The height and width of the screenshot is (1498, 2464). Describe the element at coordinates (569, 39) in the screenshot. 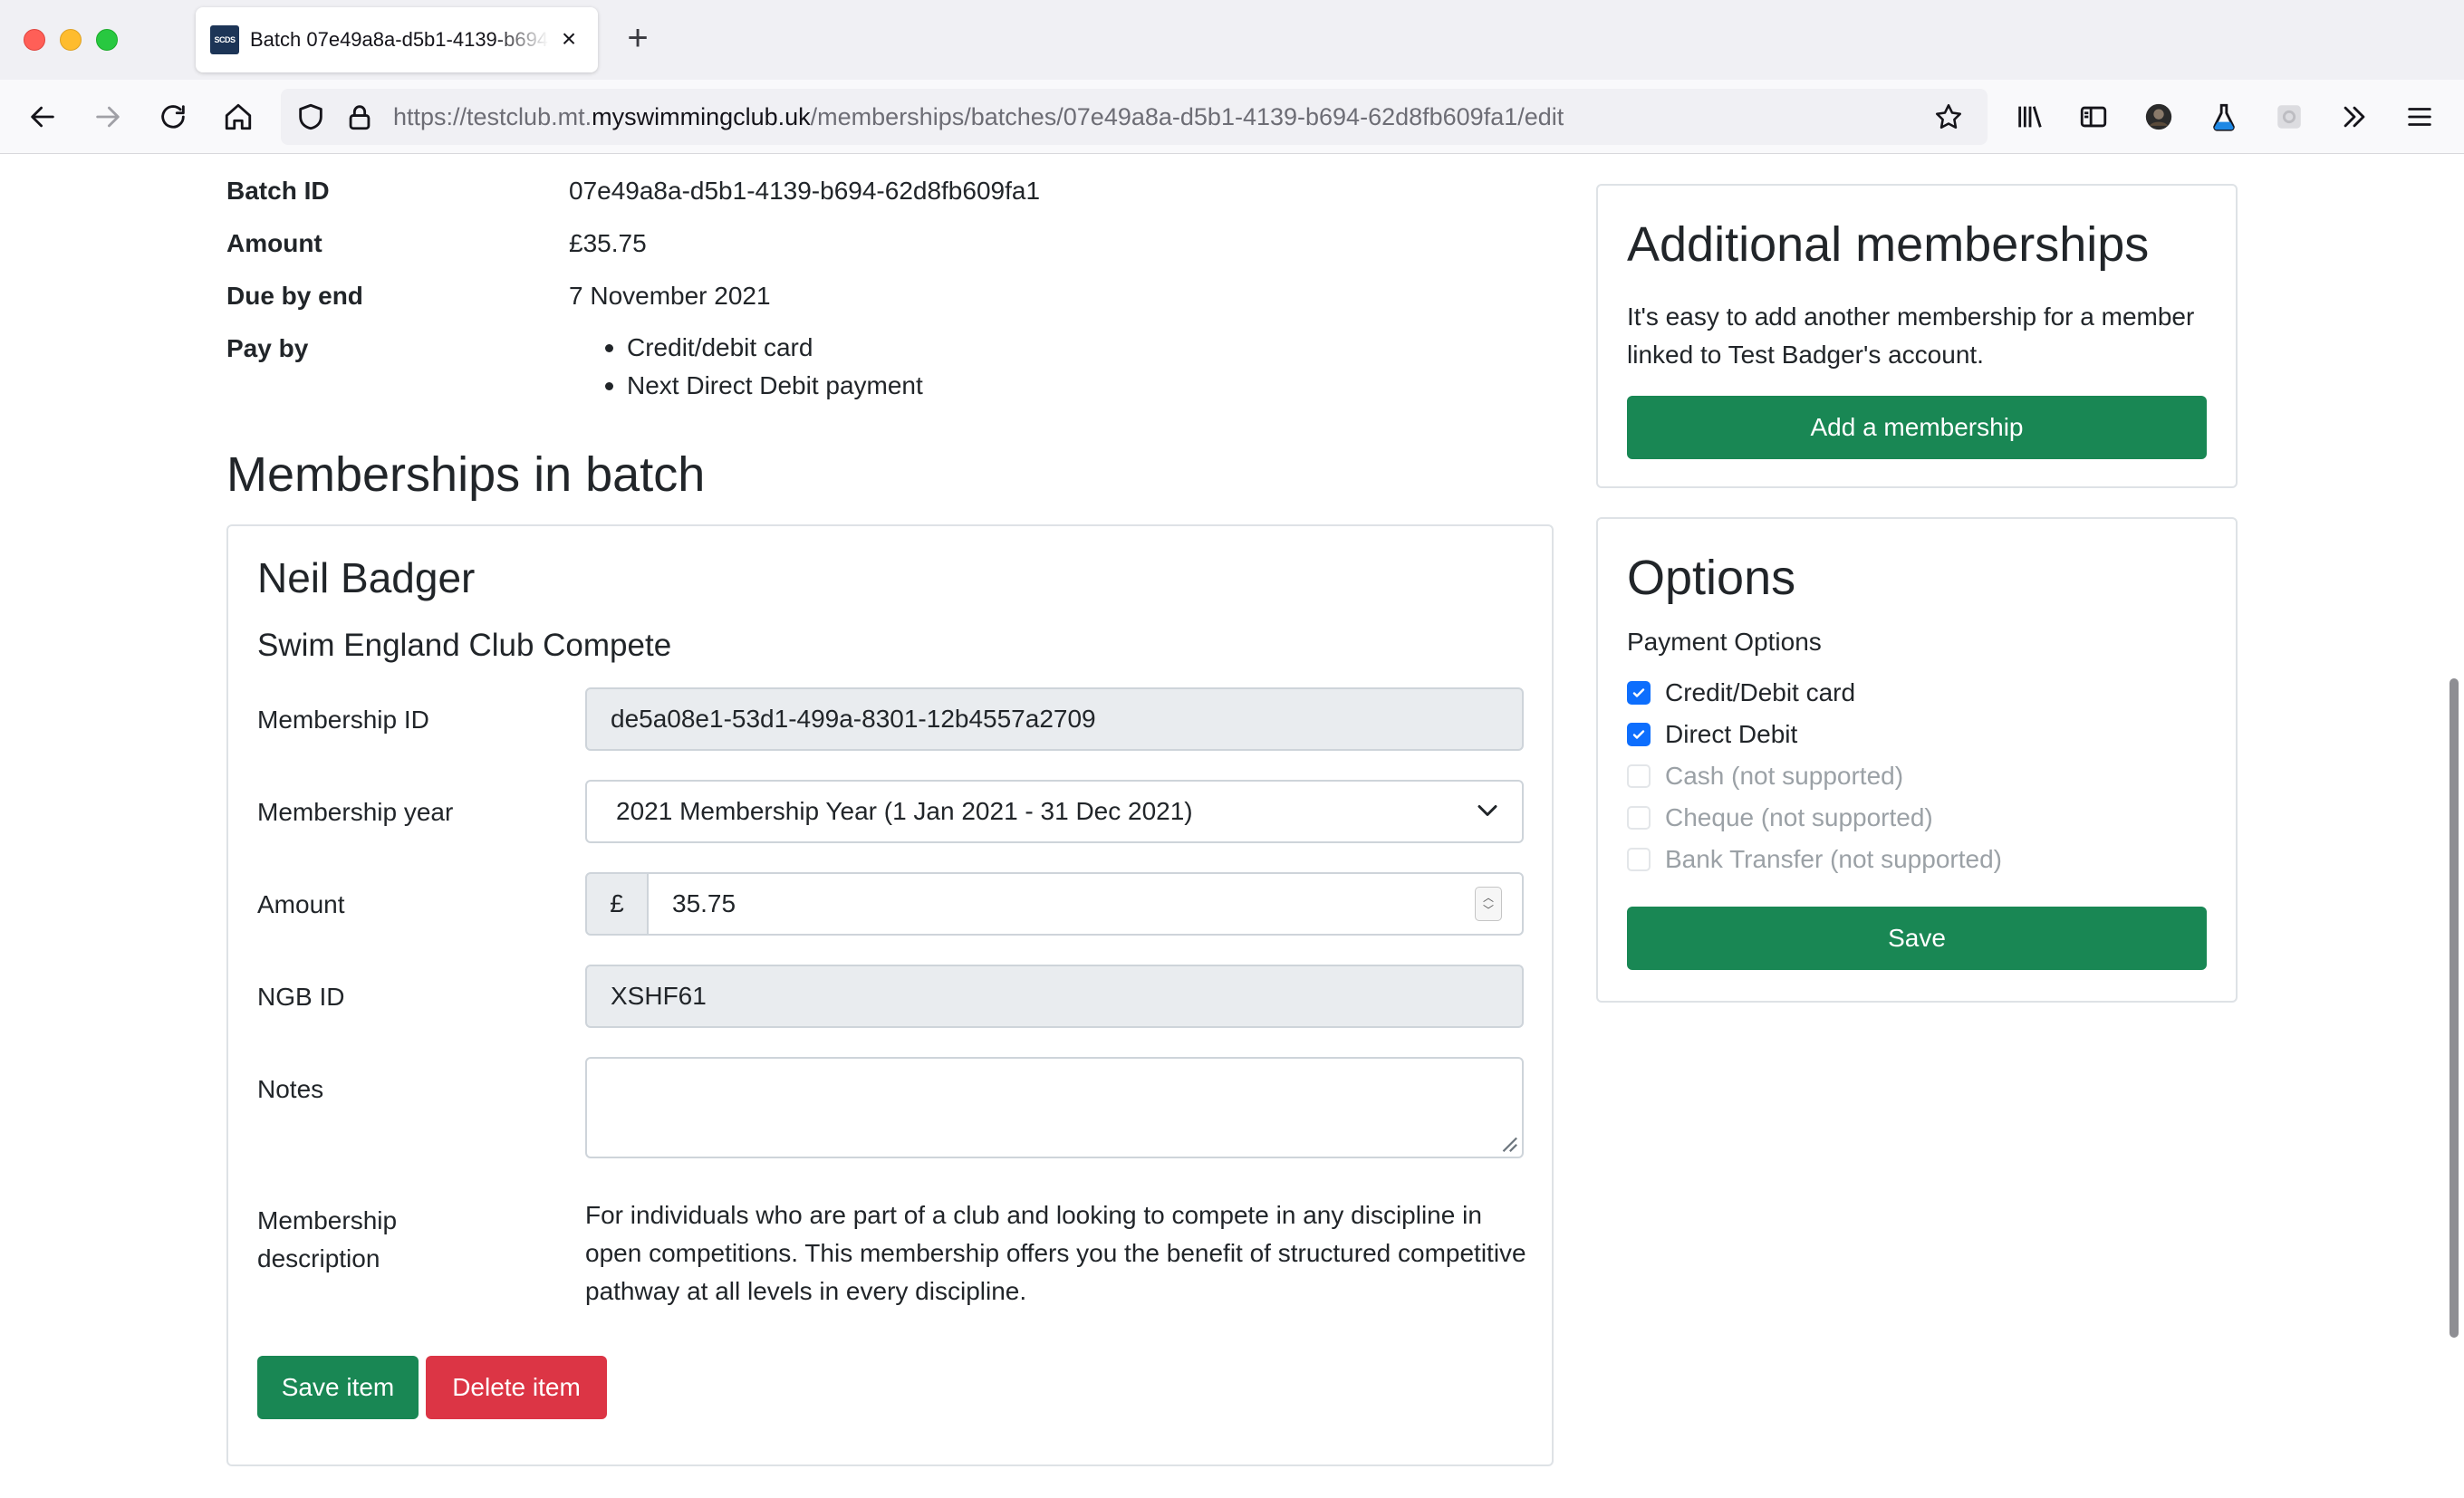

I see `tab-close-icon: ×` at that location.